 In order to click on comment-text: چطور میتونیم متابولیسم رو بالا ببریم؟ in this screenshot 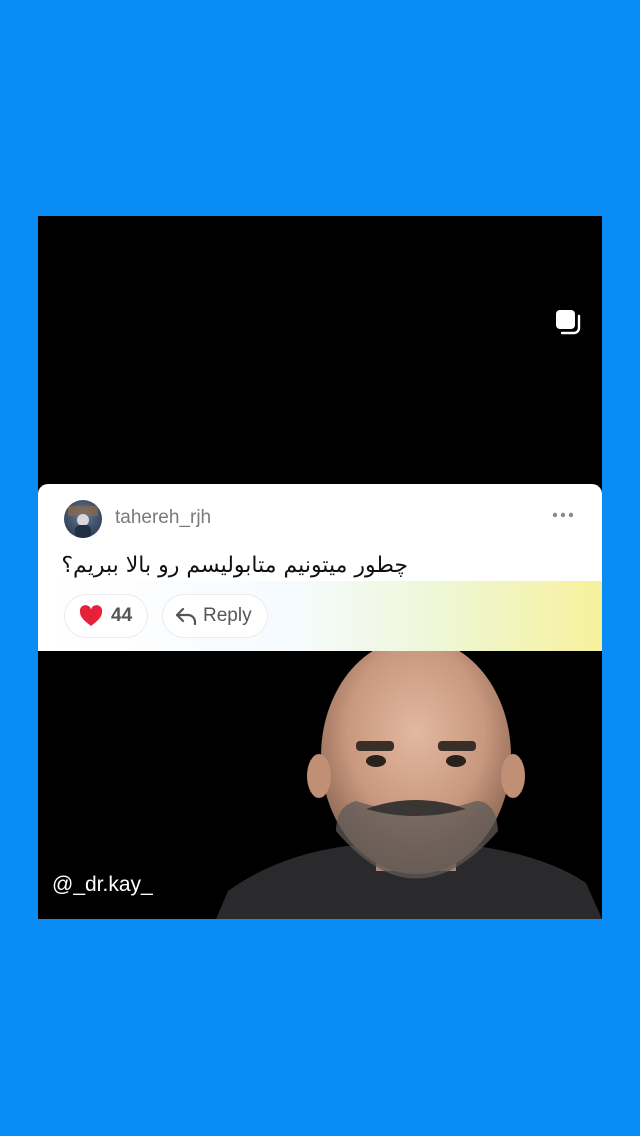, I will do `click(234, 565)`.